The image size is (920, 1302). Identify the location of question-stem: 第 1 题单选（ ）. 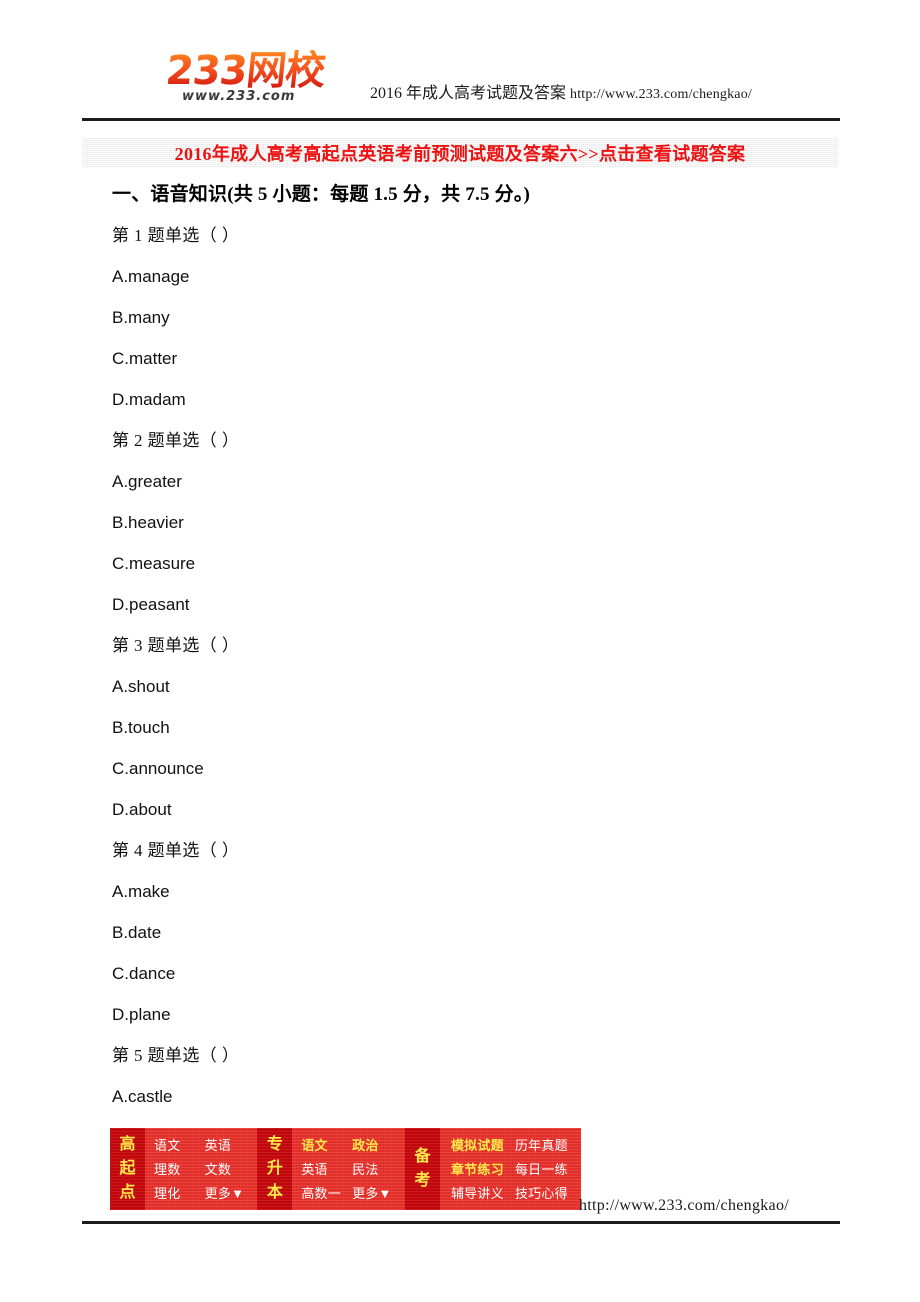
(176, 235).